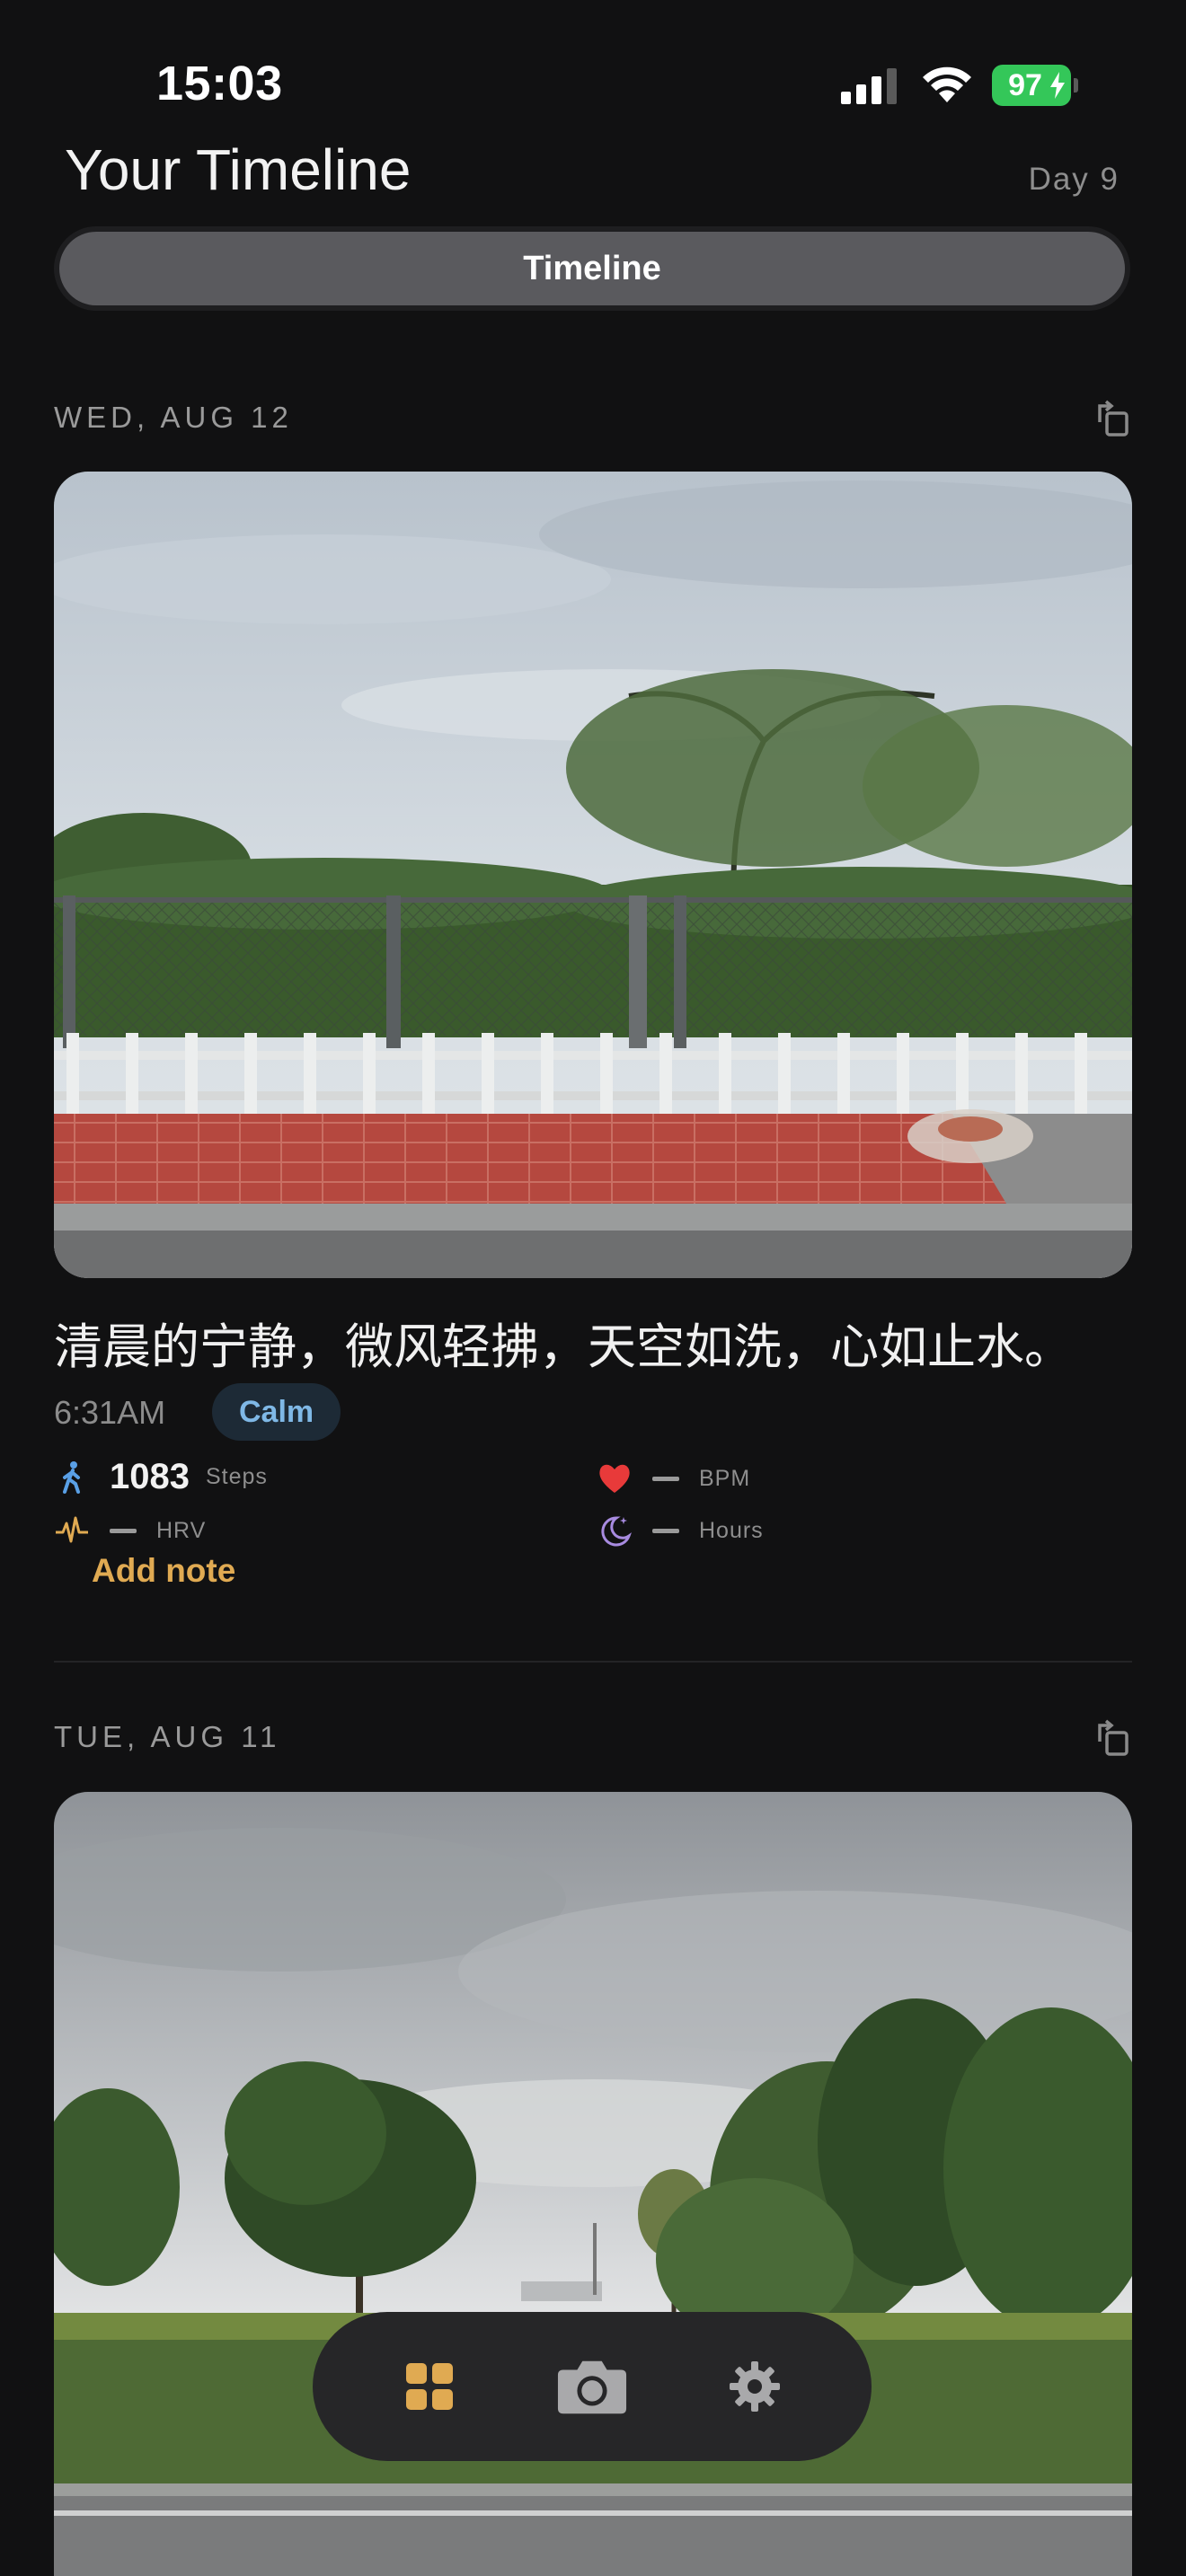 The image size is (1186, 2576). I want to click on entry-date-header: WED, AUG 12, so click(173, 417).